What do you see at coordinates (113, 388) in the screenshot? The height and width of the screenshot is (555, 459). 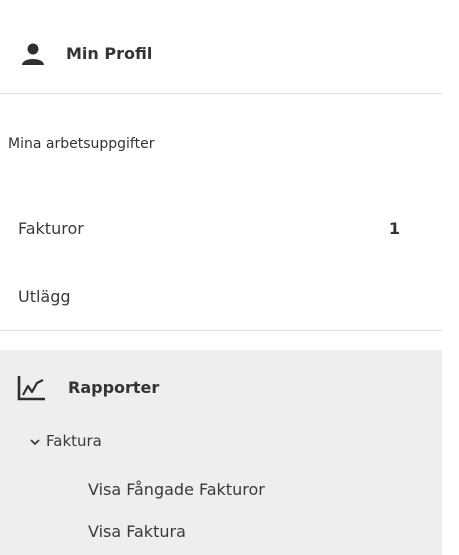 I see `reports-heading: Rapporter` at bounding box center [113, 388].